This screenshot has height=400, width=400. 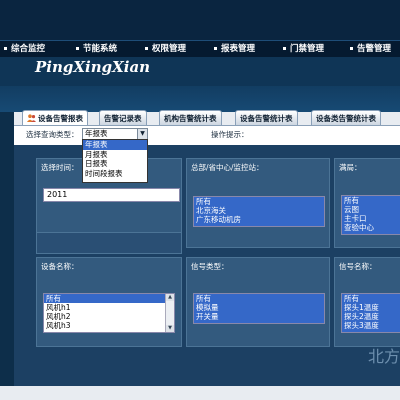 I want to click on list-item: 北京海关, so click(x=259, y=210).